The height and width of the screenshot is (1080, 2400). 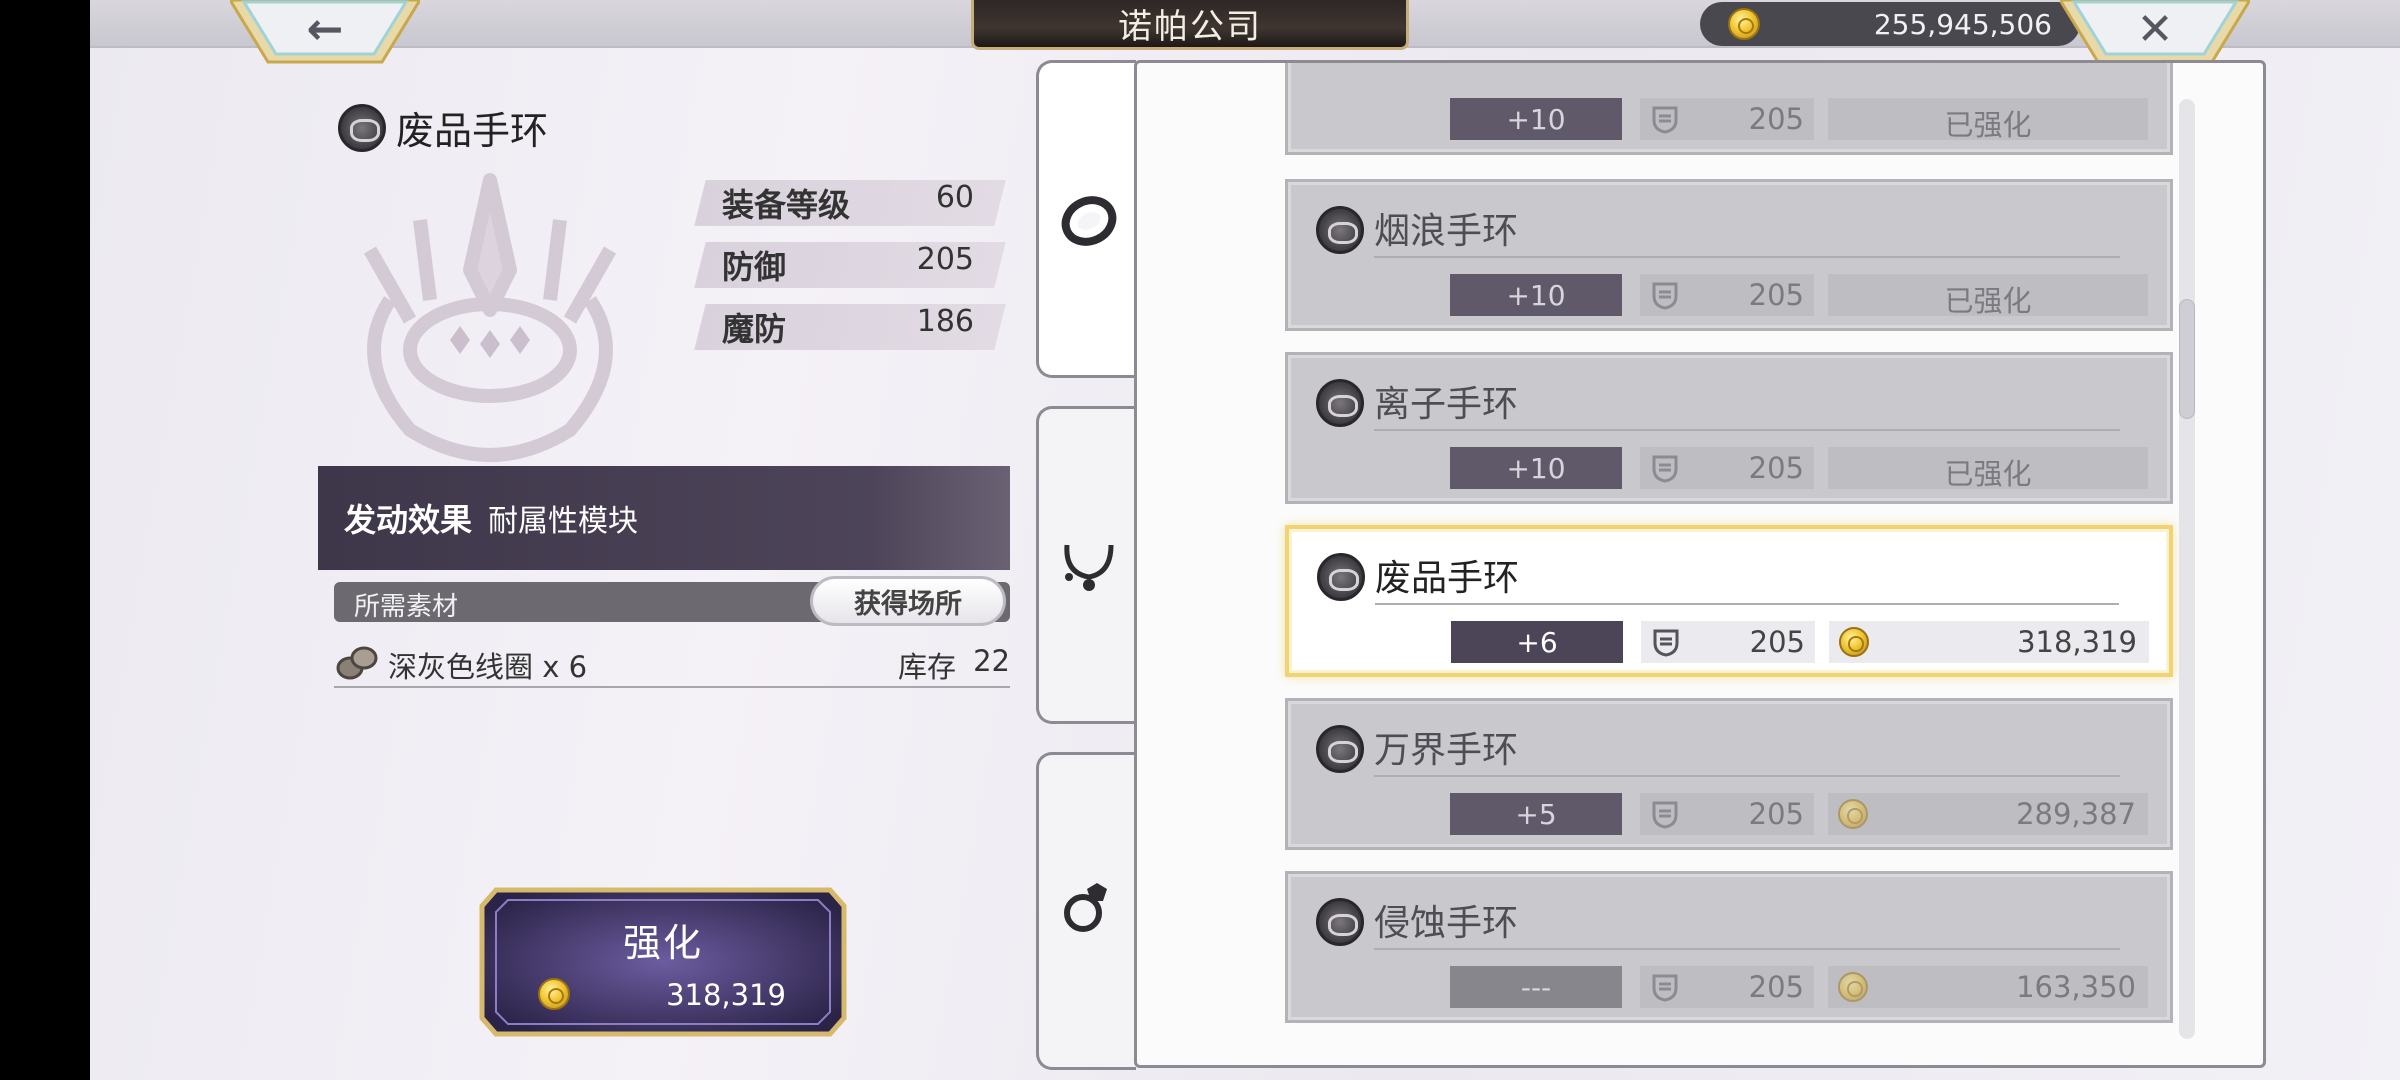 I want to click on obtain-location-button: 获得场所, so click(x=908, y=601).